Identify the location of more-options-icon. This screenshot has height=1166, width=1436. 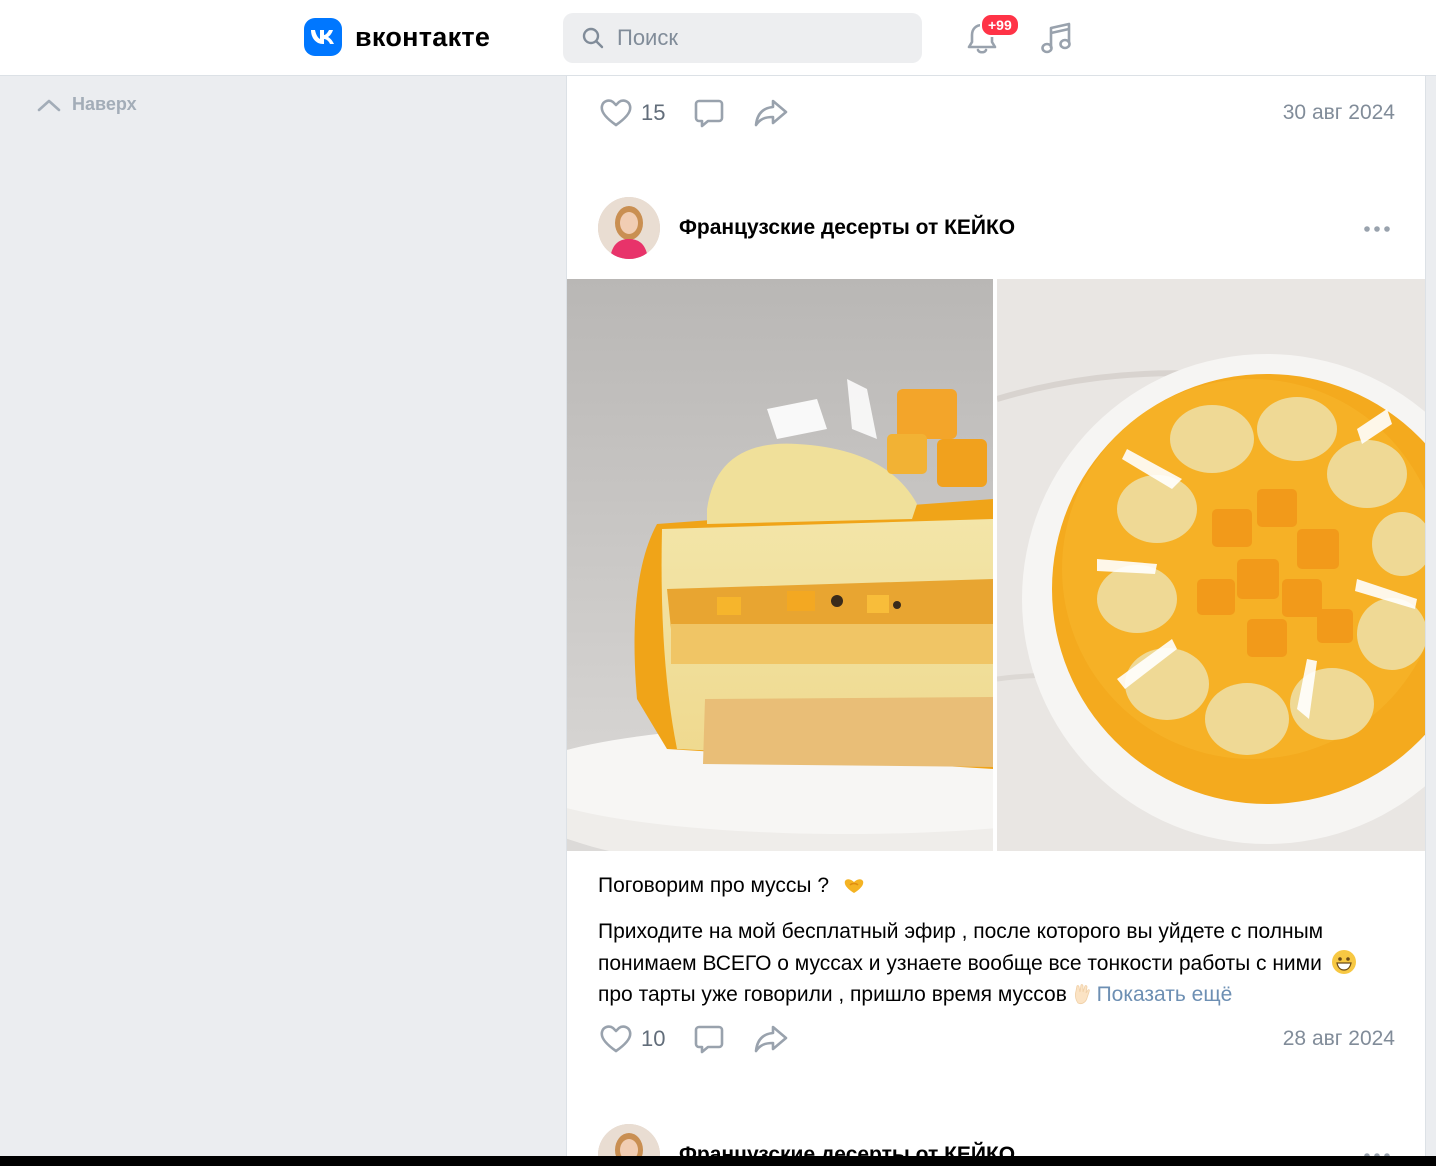
(1377, 229).